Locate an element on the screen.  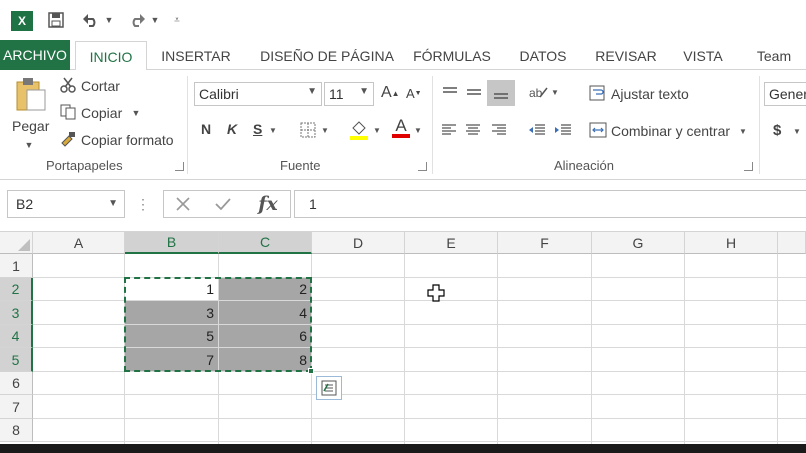
quick-analysis-icon is located at coordinates (329, 388).